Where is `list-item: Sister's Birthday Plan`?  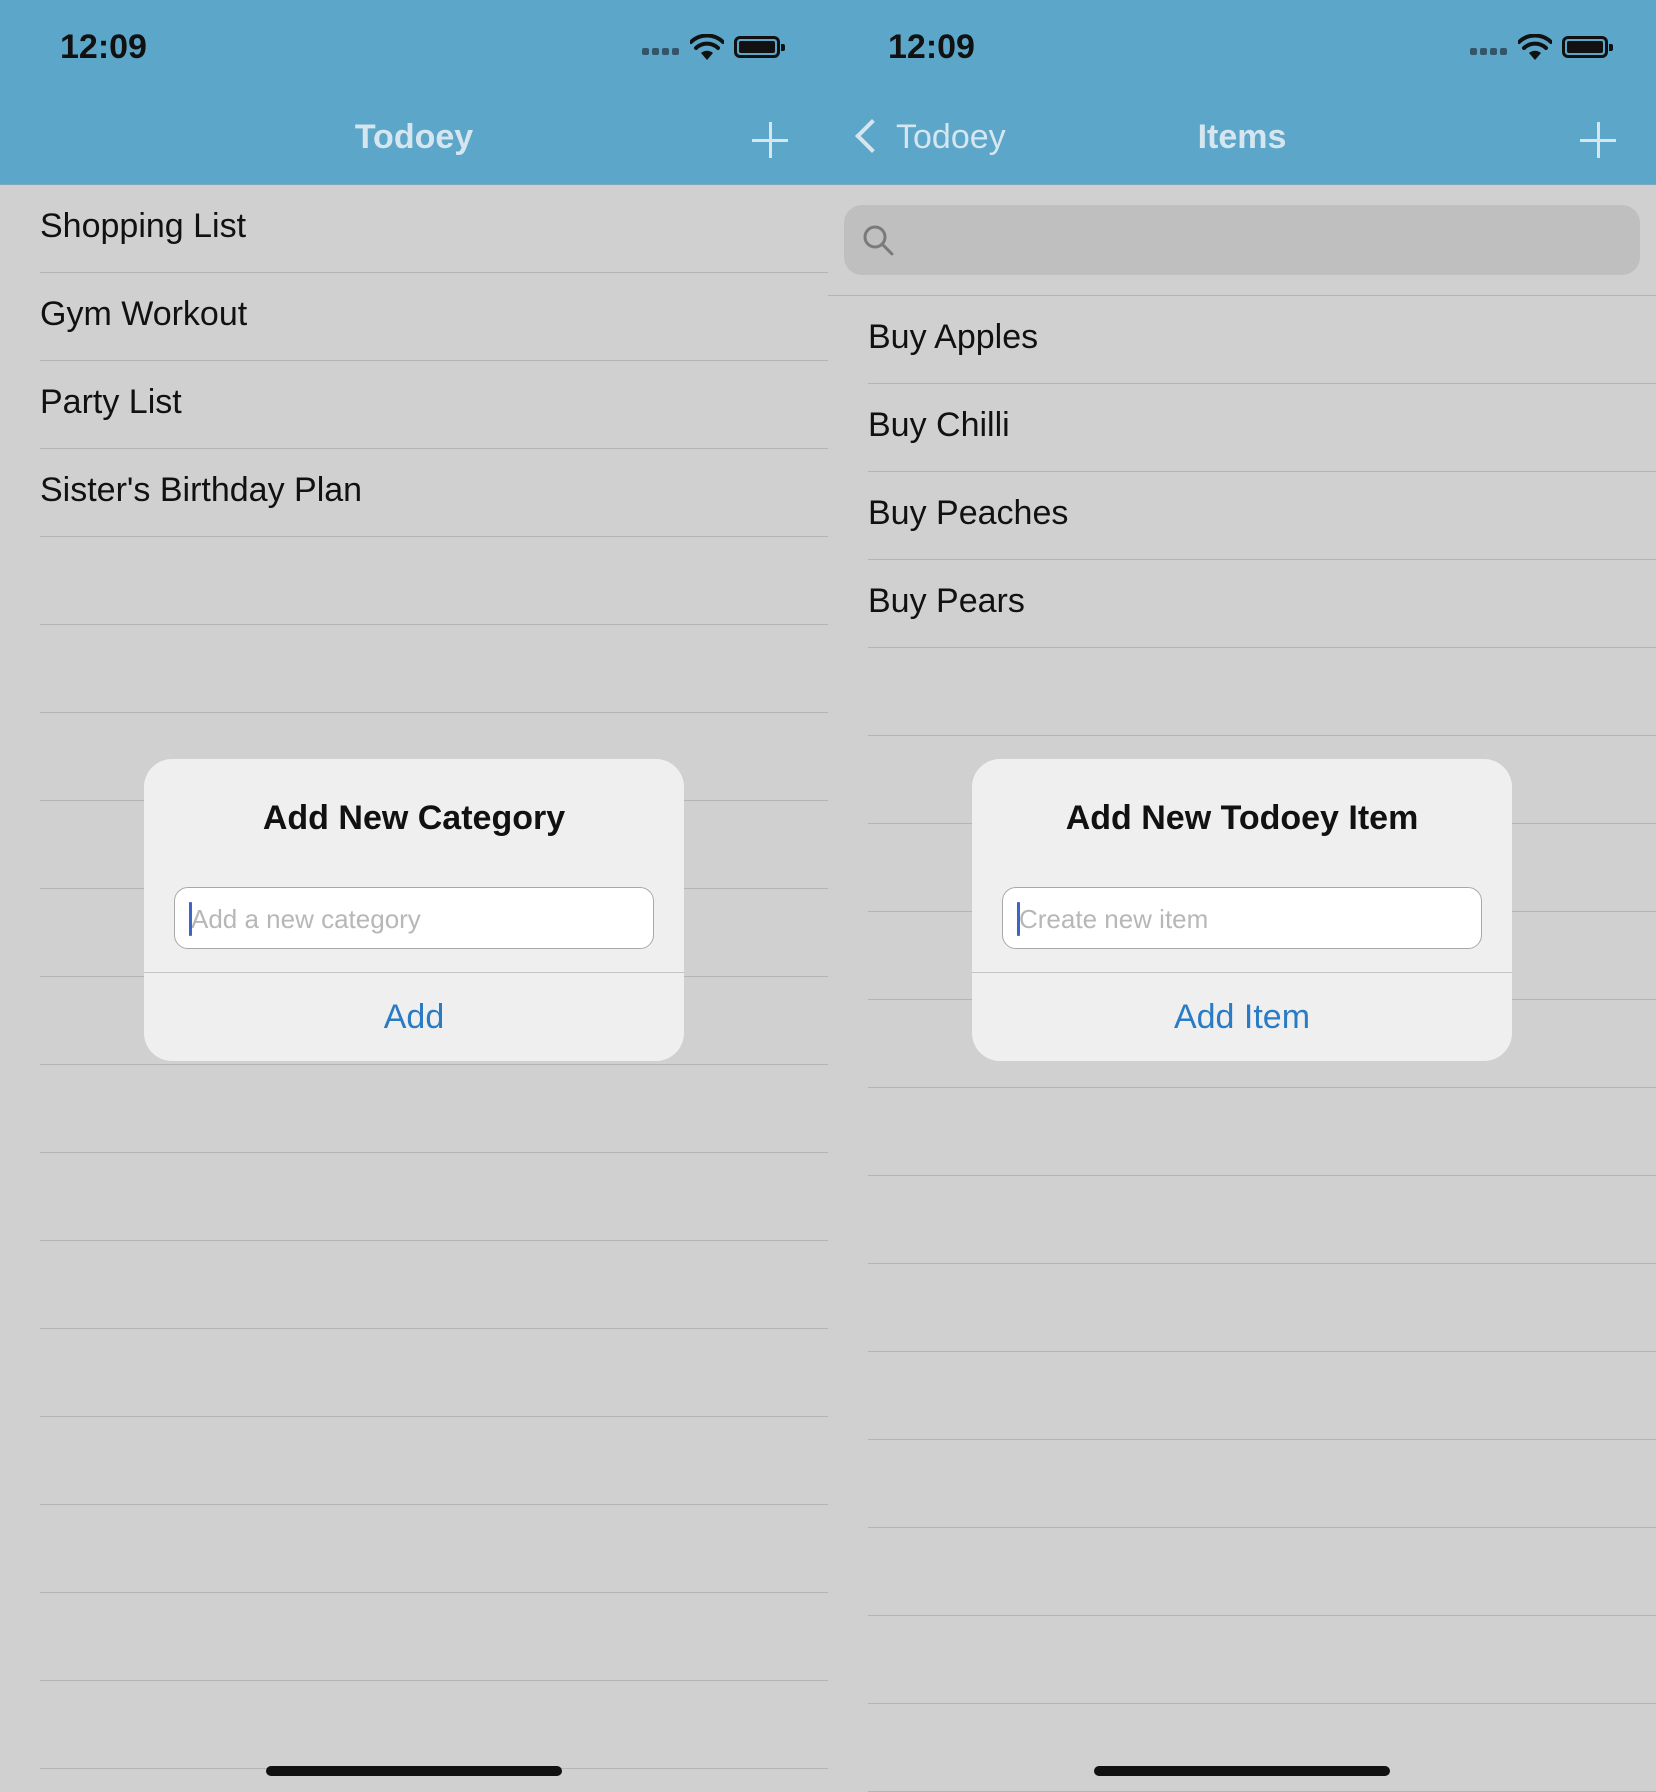
list-item: Sister's Birthday Plan is located at coordinates (434, 493).